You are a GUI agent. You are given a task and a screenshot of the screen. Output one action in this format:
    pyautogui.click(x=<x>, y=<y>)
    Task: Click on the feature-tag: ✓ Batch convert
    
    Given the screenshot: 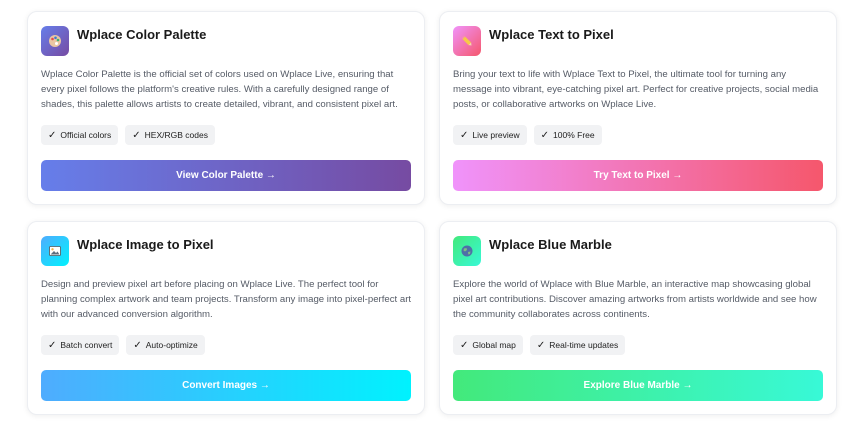 What is the action you would take?
    pyautogui.click(x=80, y=345)
    